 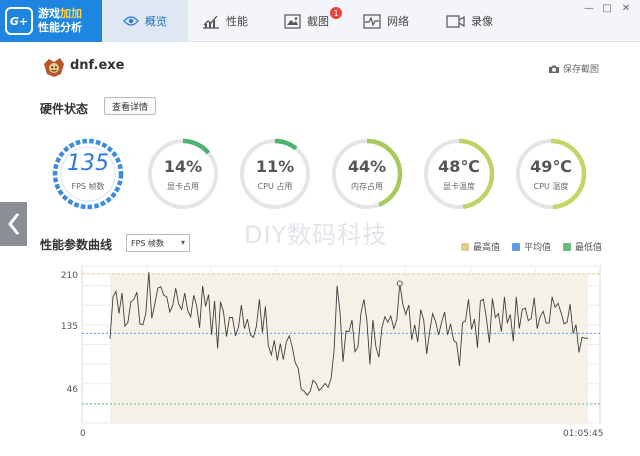 I want to click on x-tick-end: 01:05:45, so click(x=583, y=434).